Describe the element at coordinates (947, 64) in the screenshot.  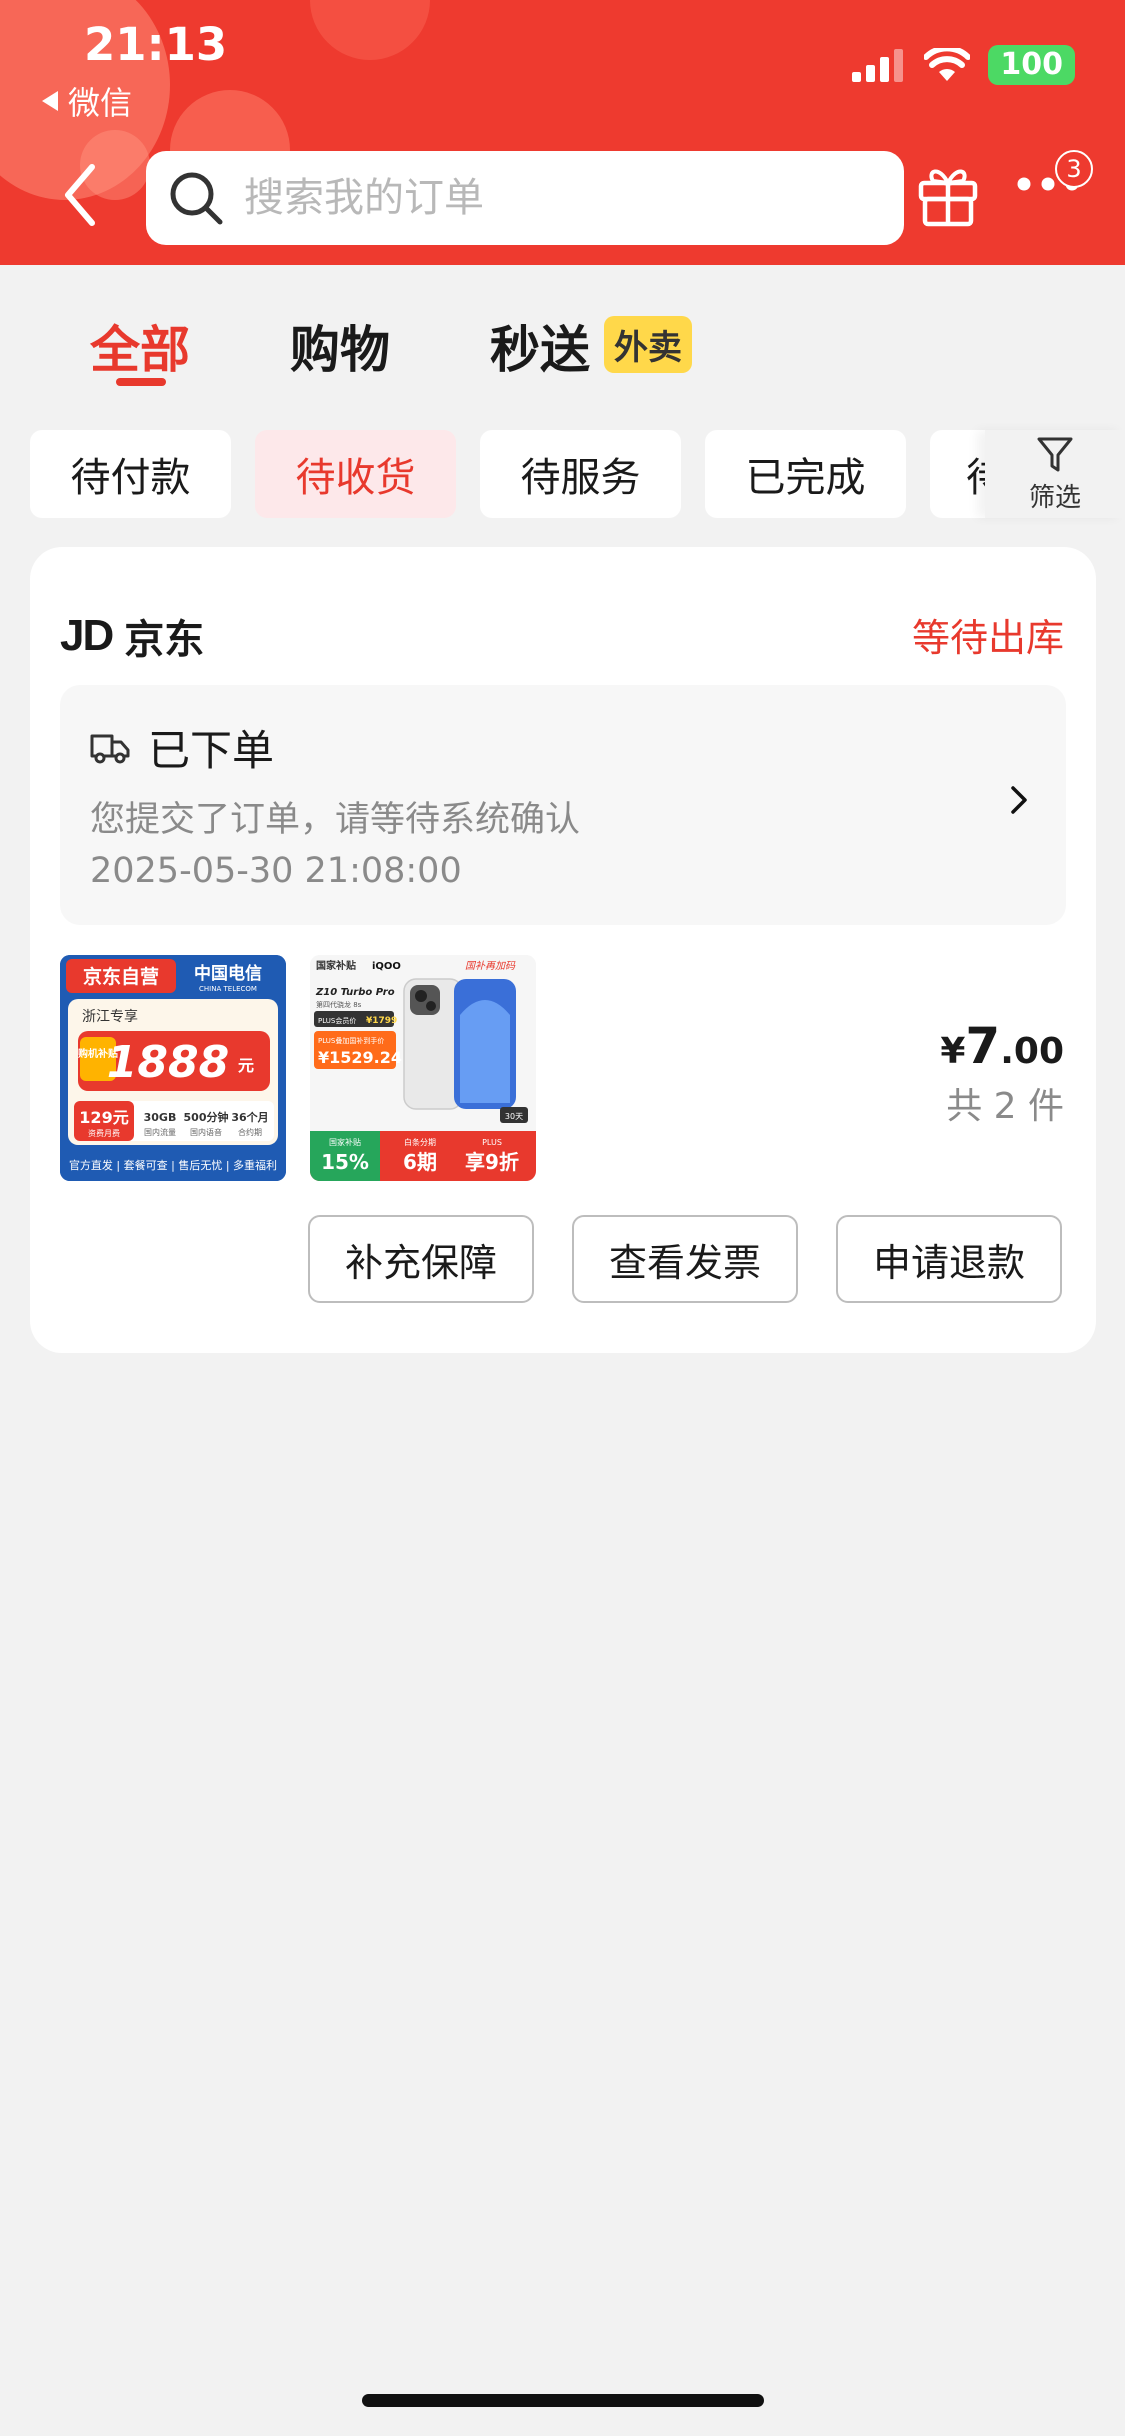
I see `wifi-icon` at that location.